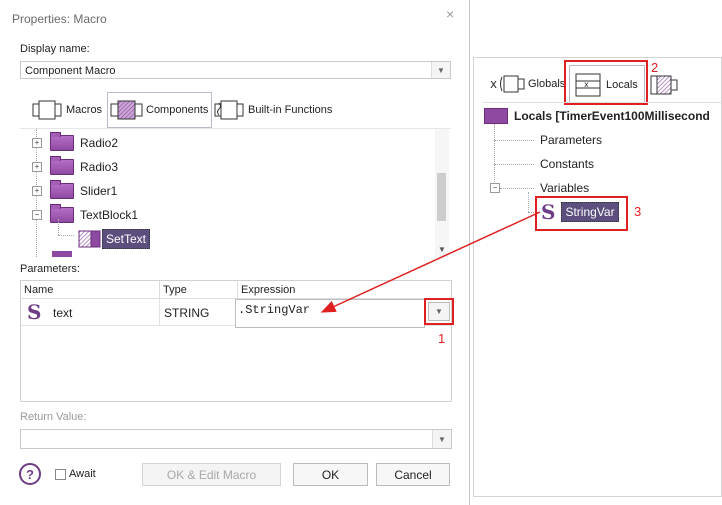 The height and width of the screenshot is (505, 722). Describe the element at coordinates (229, 110) in the screenshot. I see `builtin-functions-icon` at that location.